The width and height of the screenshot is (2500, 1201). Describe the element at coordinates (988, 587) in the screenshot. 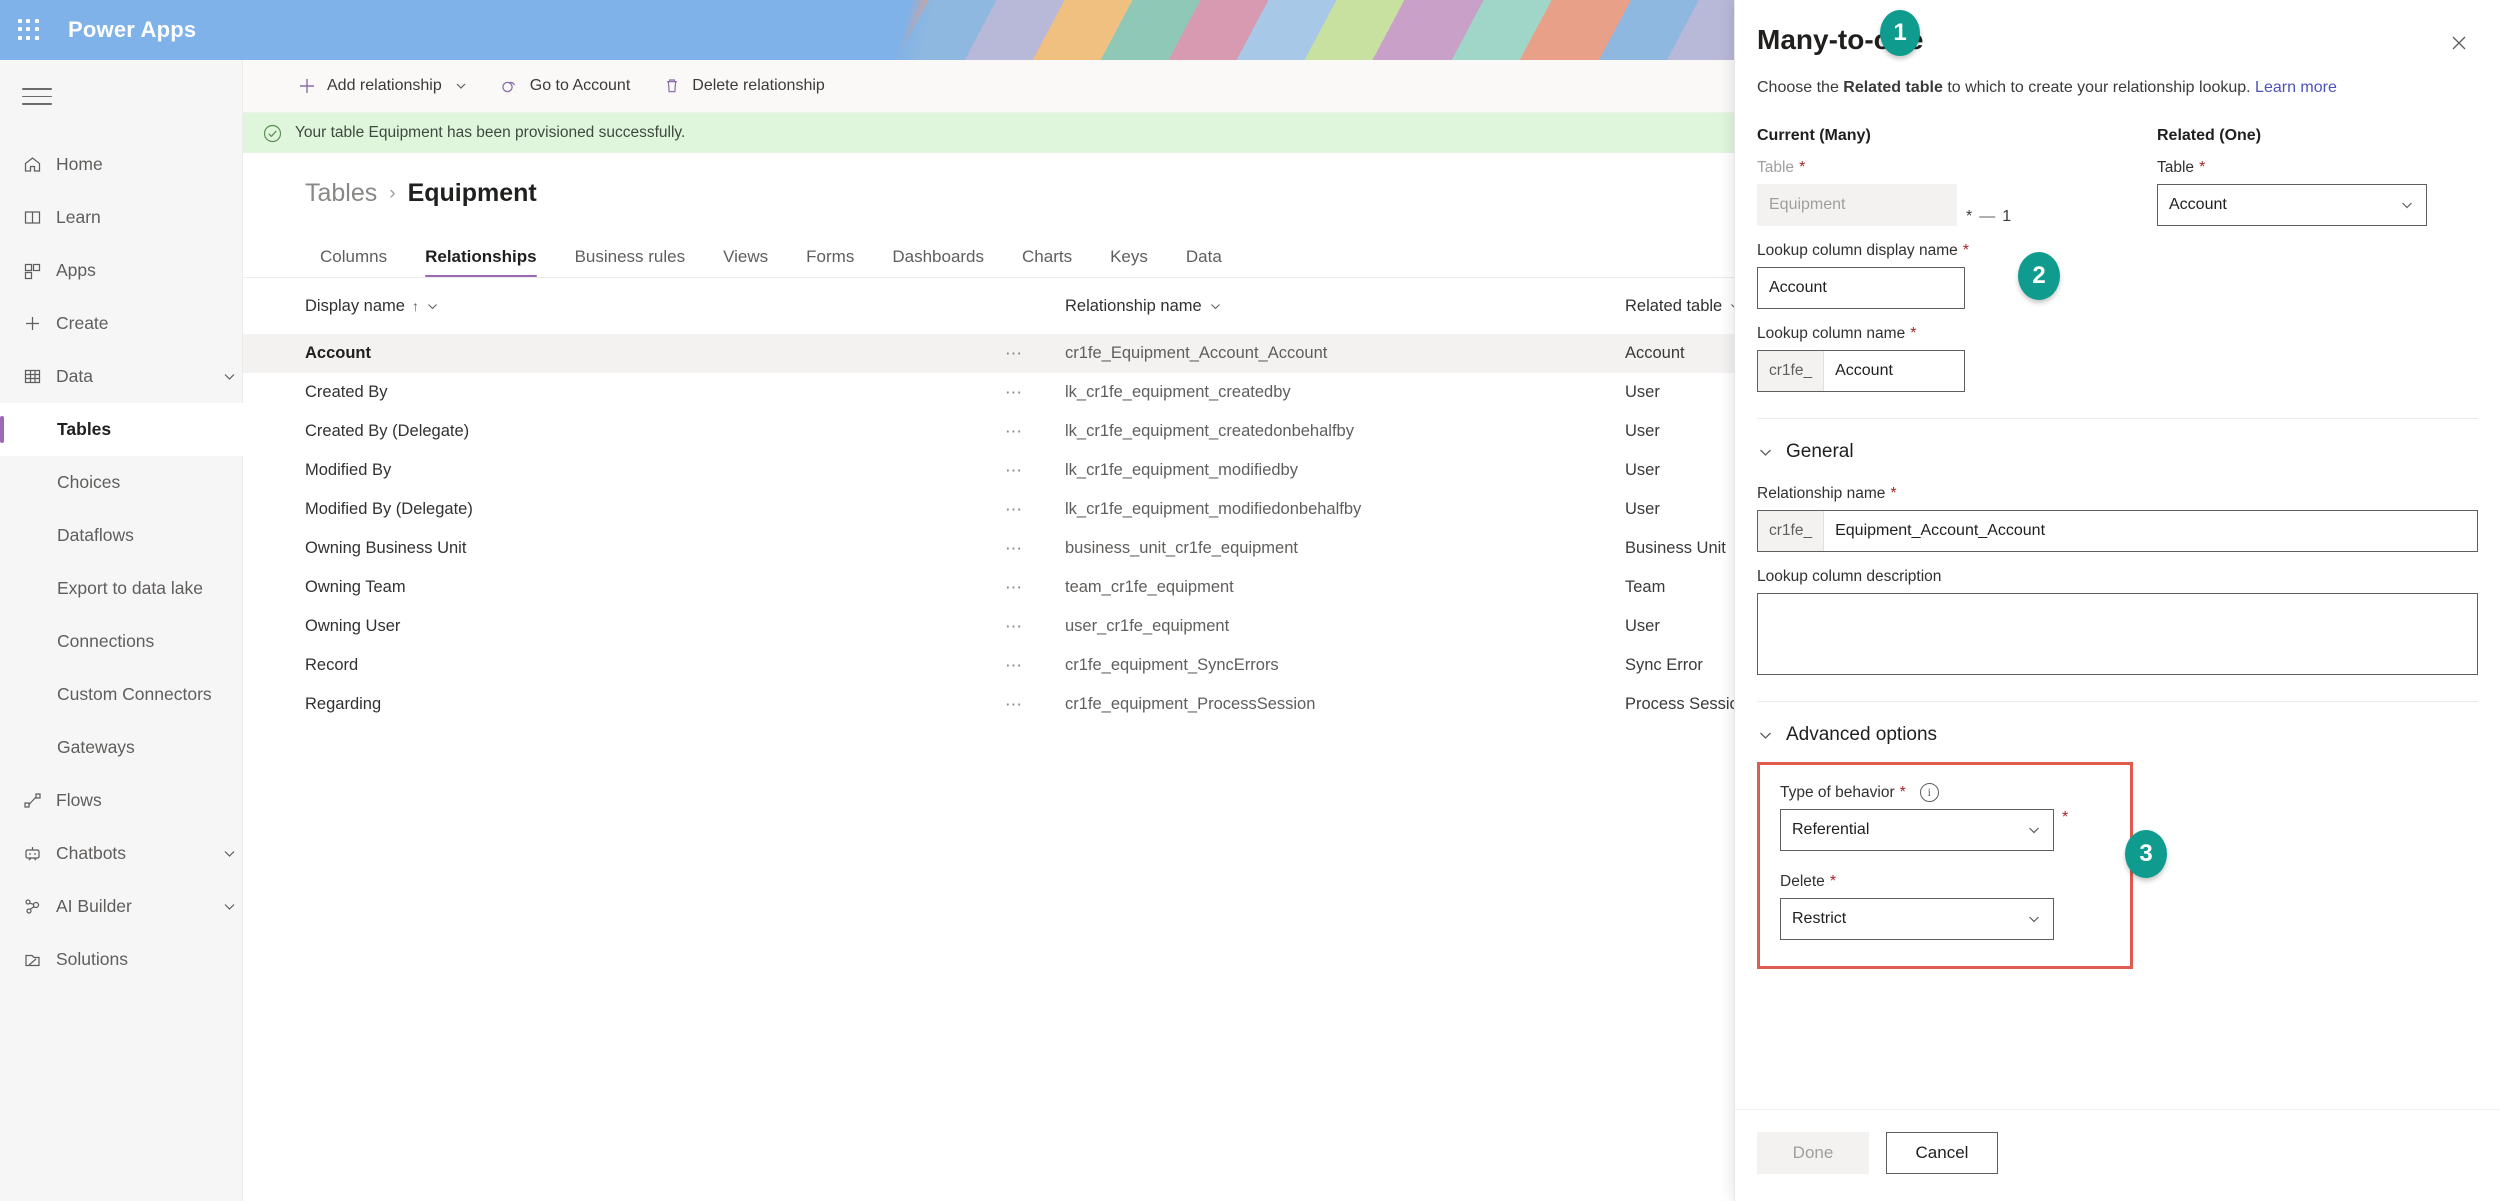

I see `table-row: Owning Team ⋯ team_cr1fe_equipment Team` at that location.